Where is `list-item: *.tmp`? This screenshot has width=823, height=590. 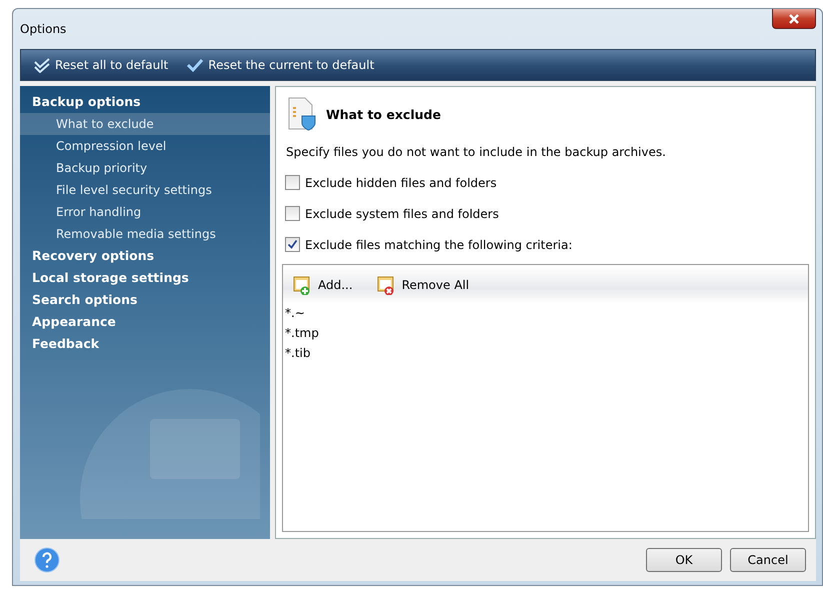 list-item: *.tmp is located at coordinates (545, 333).